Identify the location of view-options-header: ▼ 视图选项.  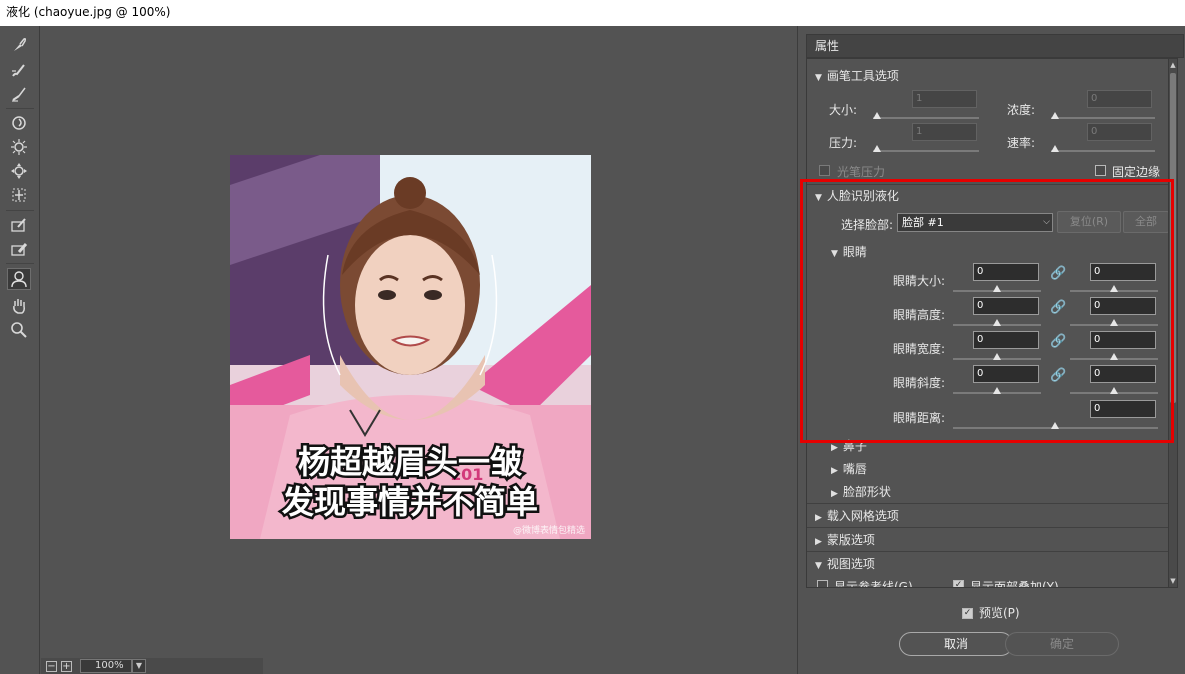
(845, 563).